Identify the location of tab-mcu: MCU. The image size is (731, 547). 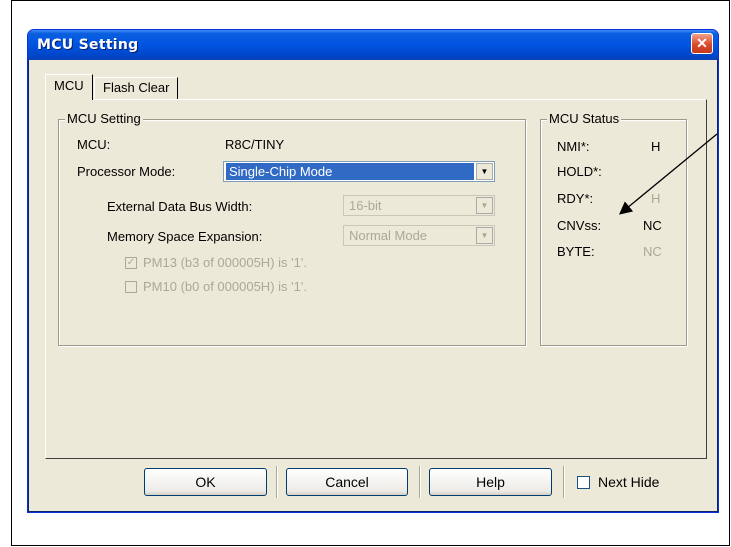
(69, 87).